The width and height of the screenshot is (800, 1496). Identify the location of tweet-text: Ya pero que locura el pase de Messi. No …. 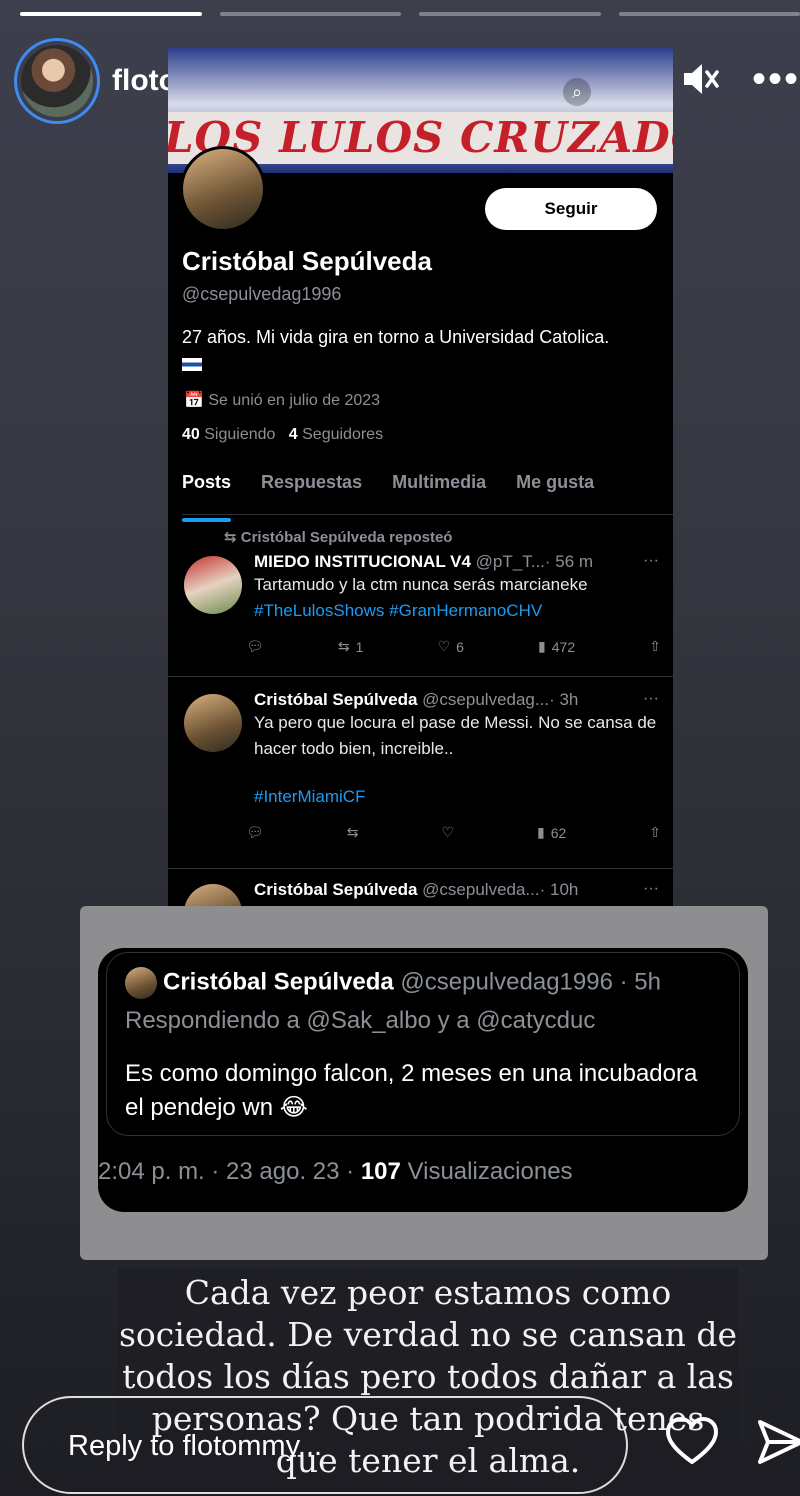
(455, 735).